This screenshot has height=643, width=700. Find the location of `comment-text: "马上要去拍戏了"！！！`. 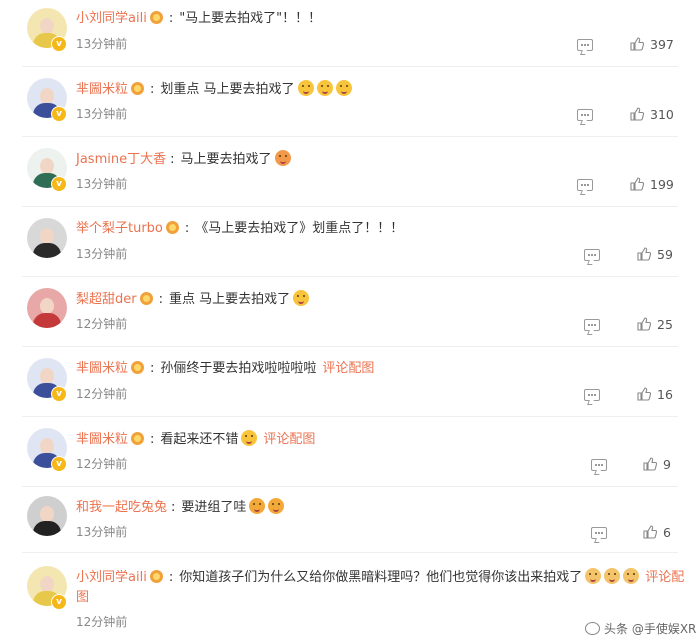

comment-text: "马上要去拍戏了"！！！ is located at coordinates (250, 18).